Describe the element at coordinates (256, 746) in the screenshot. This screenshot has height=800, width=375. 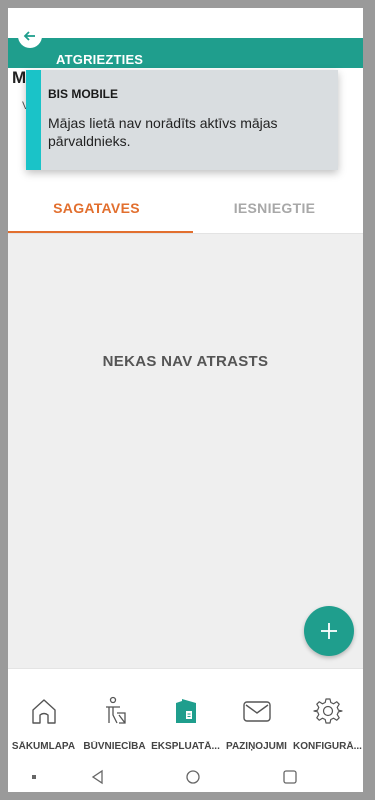
I see `nav-label-pazinojumi: PAZIŅOJUMI` at that location.